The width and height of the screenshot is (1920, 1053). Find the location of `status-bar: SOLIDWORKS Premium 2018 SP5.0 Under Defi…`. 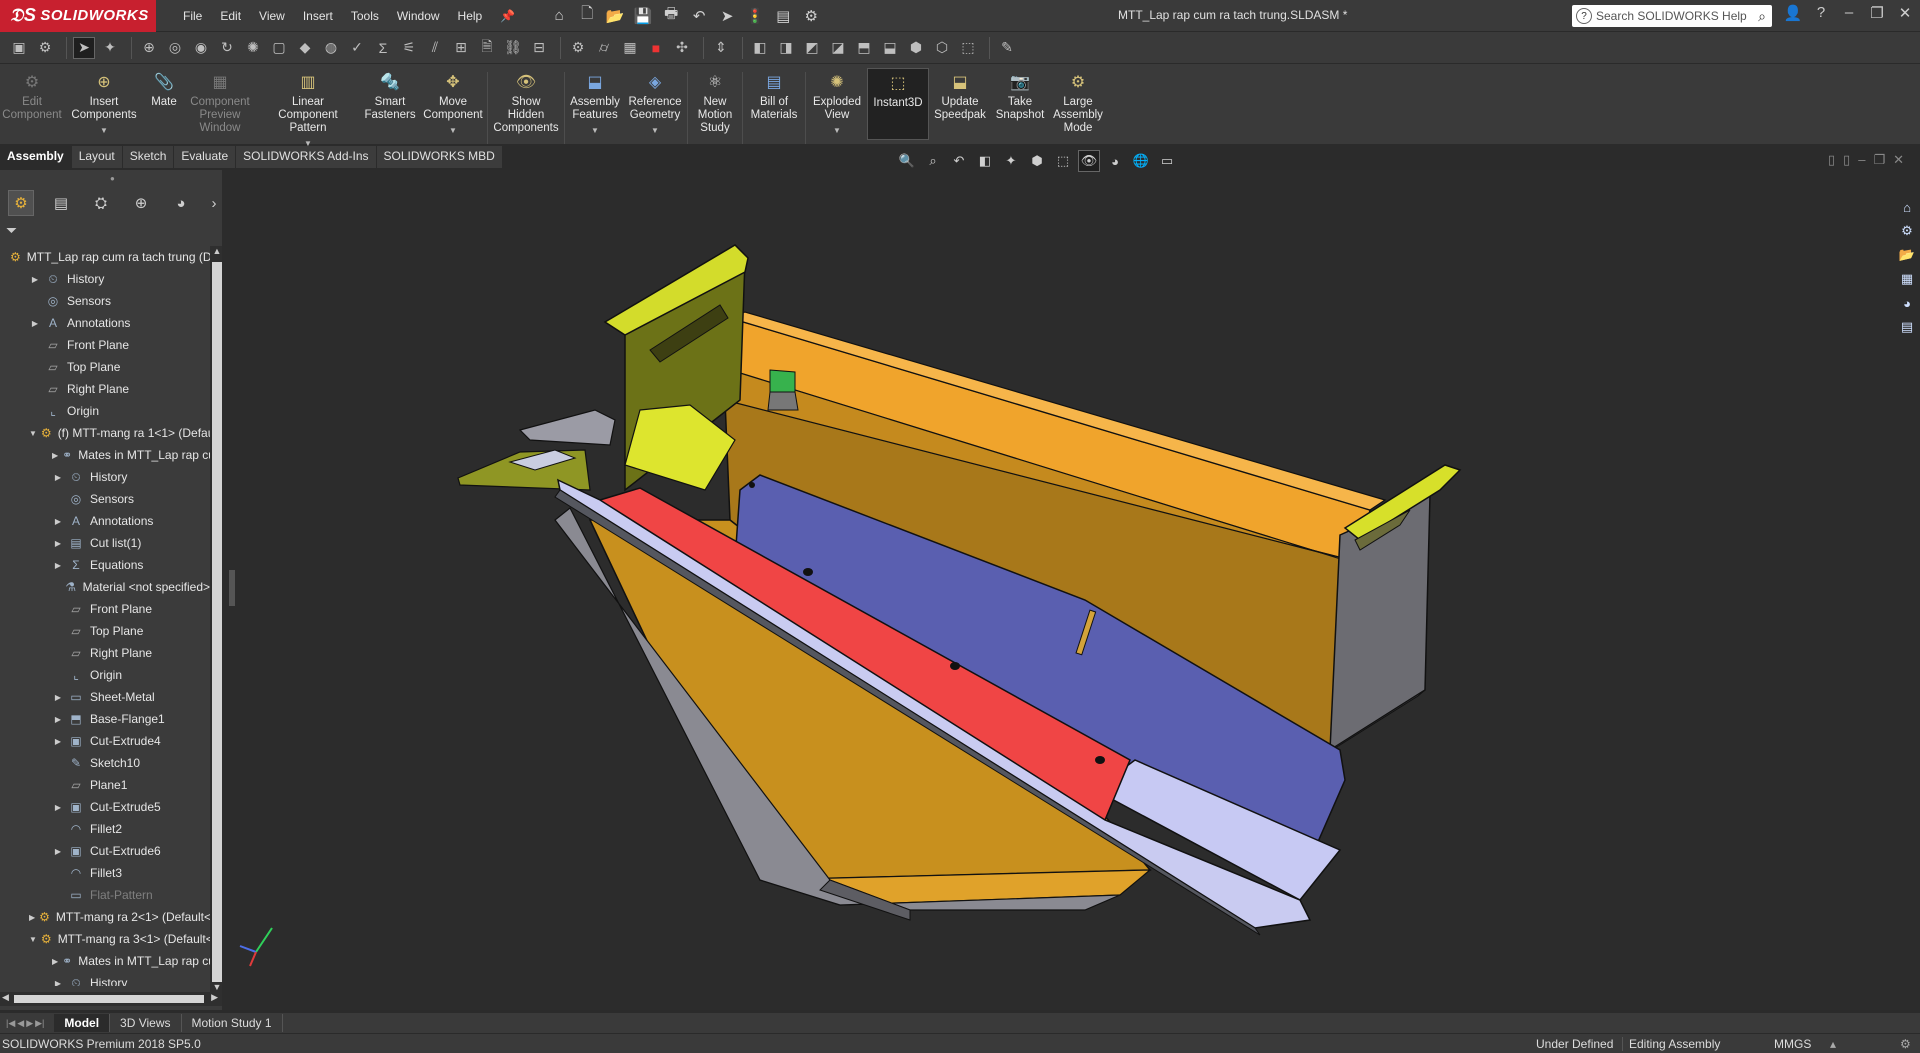

status-bar: SOLIDWORKS Premium 2018 SP5.0 Under Defi… is located at coordinates (960, 1043).